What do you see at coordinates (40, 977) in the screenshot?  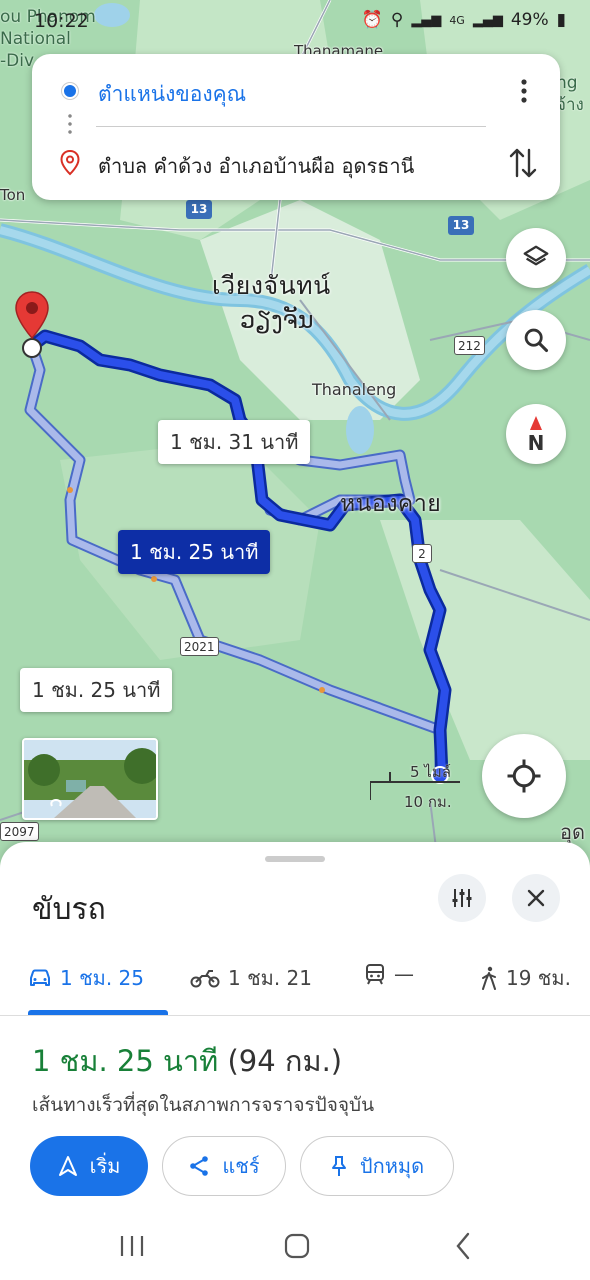 I see `car-icon` at bounding box center [40, 977].